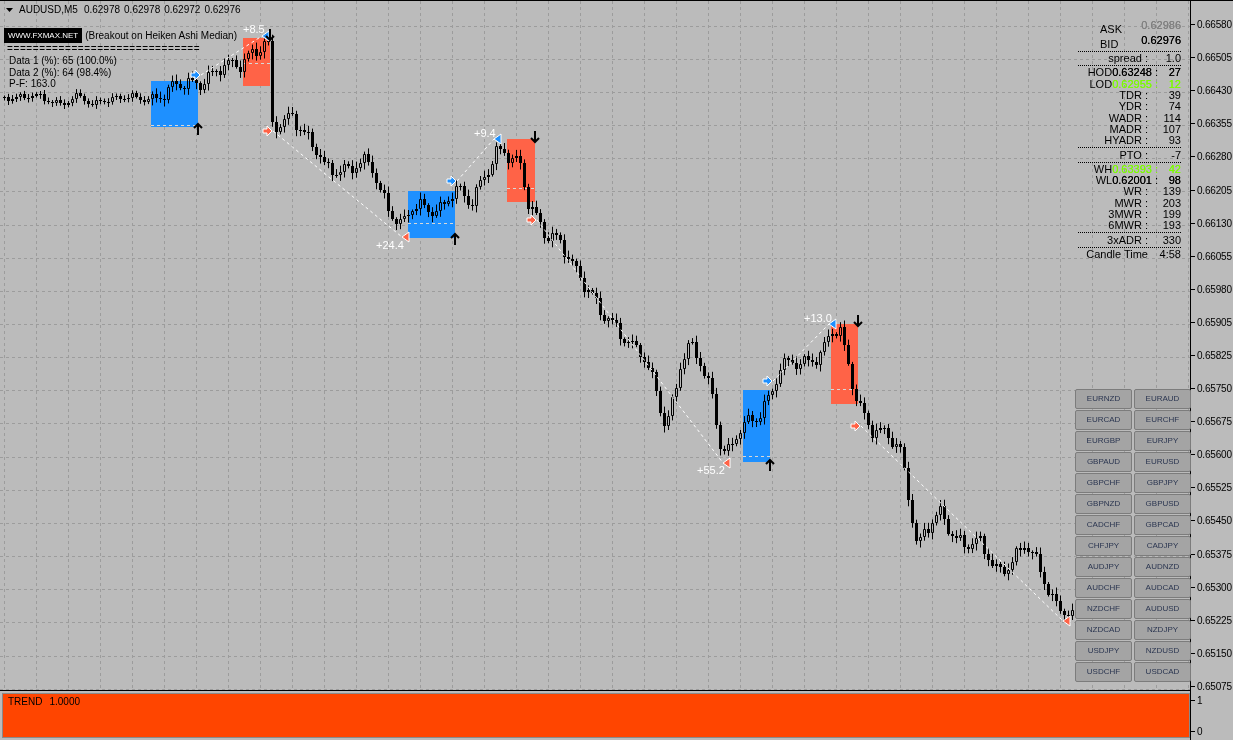 The height and width of the screenshot is (740, 1233). What do you see at coordinates (60, 72) in the screenshot?
I see `indicator-stat: Data 2 (%): 64 (98.4%)` at bounding box center [60, 72].